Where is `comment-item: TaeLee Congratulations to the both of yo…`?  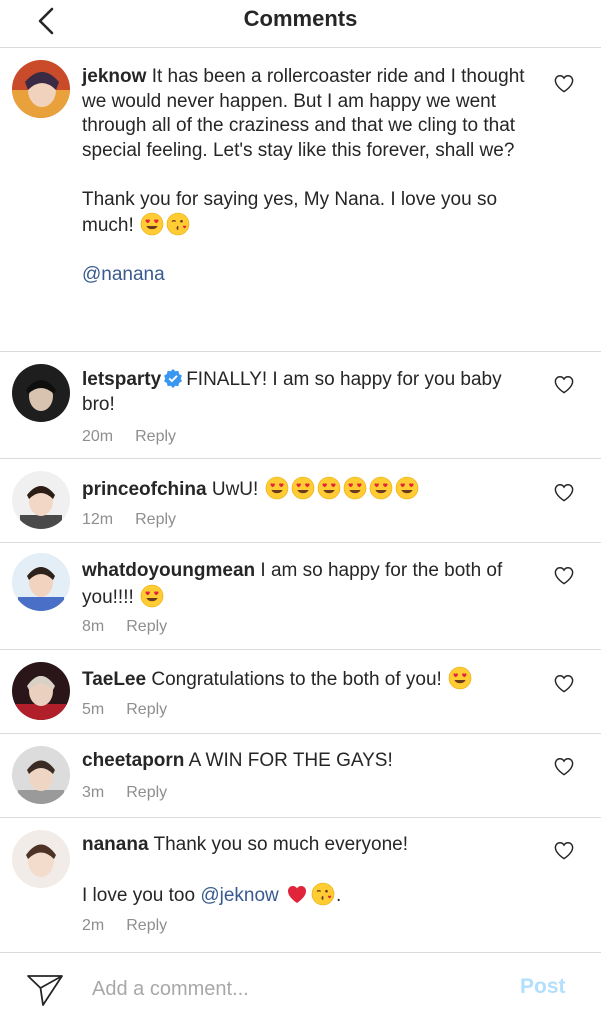 comment-item: TaeLee Congratulations to the both of yo… is located at coordinates (300, 692).